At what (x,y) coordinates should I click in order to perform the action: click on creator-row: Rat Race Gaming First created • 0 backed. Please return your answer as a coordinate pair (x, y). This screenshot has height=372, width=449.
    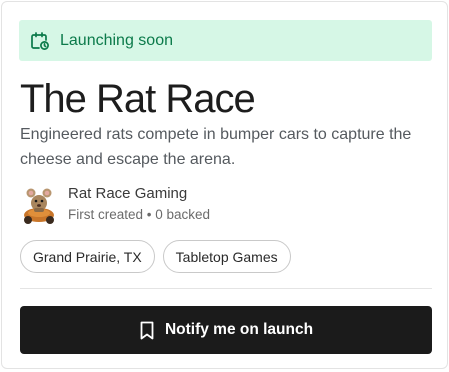
    Looking at the image, I should click on (115, 204).